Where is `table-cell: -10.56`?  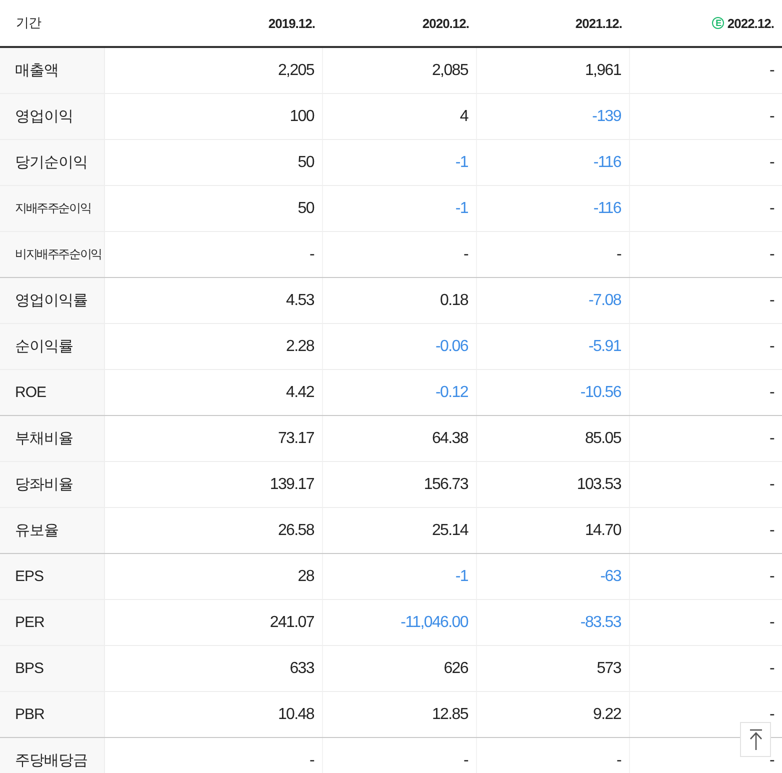 table-cell: -10.56 is located at coordinates (600, 393).